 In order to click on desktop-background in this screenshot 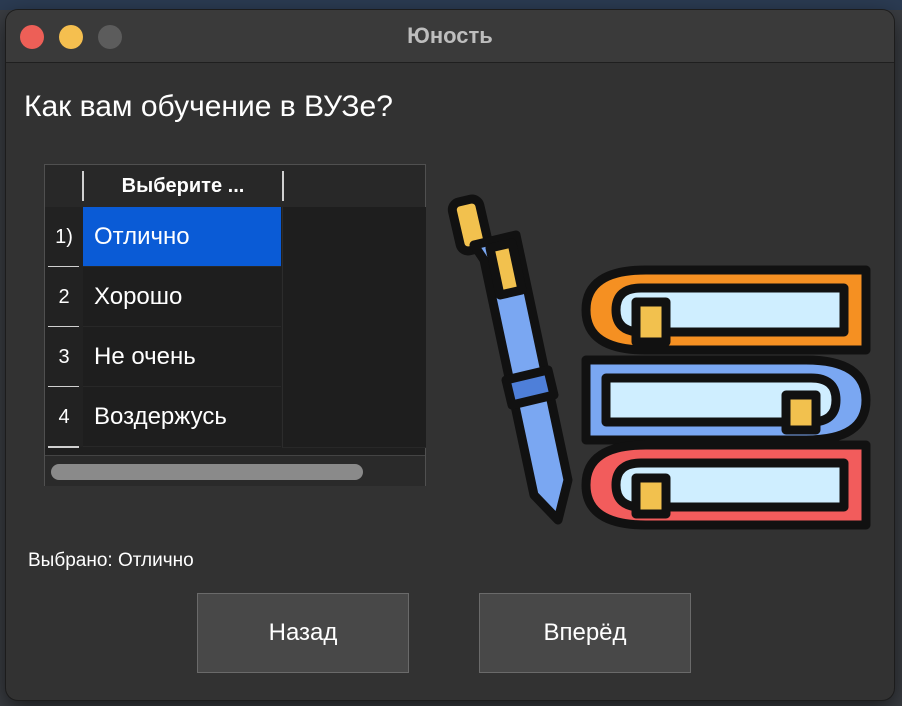, I will do `click(451, 5)`.